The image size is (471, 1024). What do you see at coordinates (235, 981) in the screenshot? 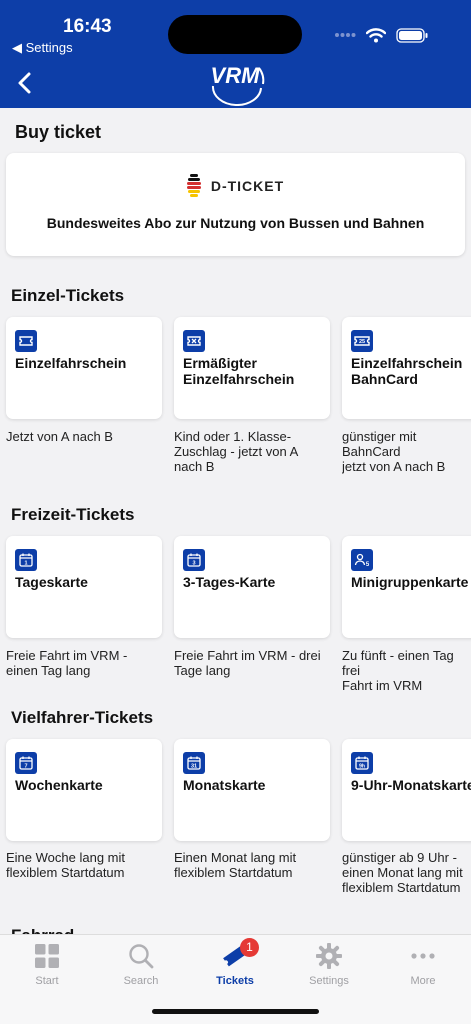
I see `tab-label: Tickets` at bounding box center [235, 981].